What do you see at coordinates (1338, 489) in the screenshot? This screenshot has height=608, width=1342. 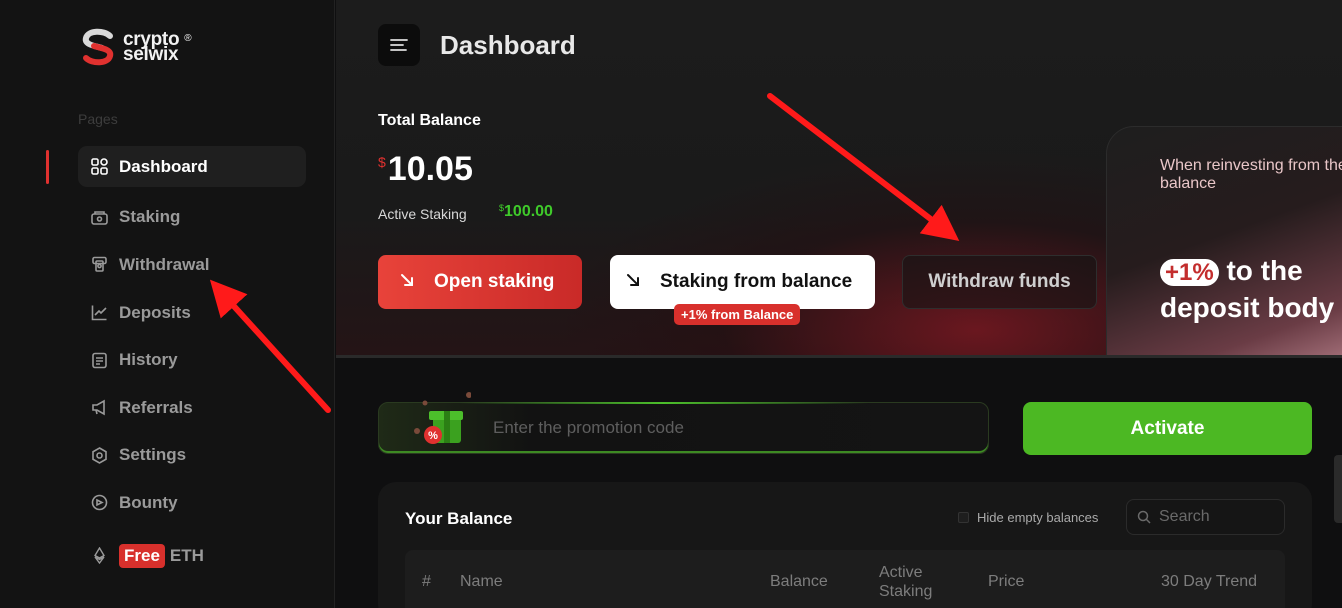 I see `side-drawer-tab` at bounding box center [1338, 489].